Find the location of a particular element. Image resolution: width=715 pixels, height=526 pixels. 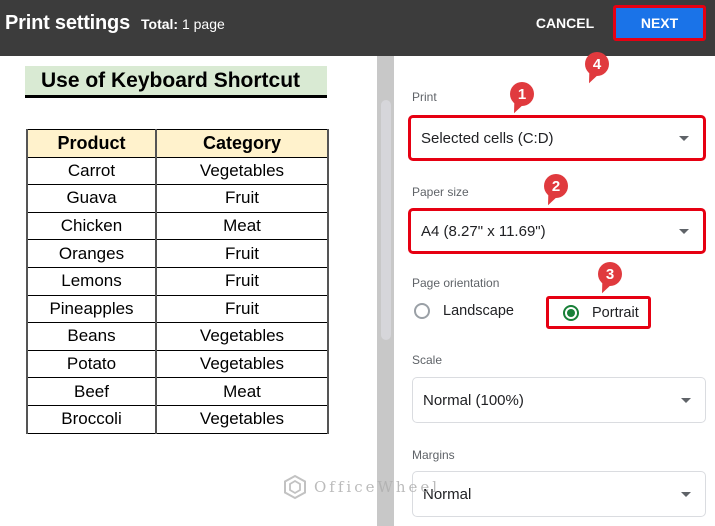

next-button: NEXT is located at coordinates (659, 23).